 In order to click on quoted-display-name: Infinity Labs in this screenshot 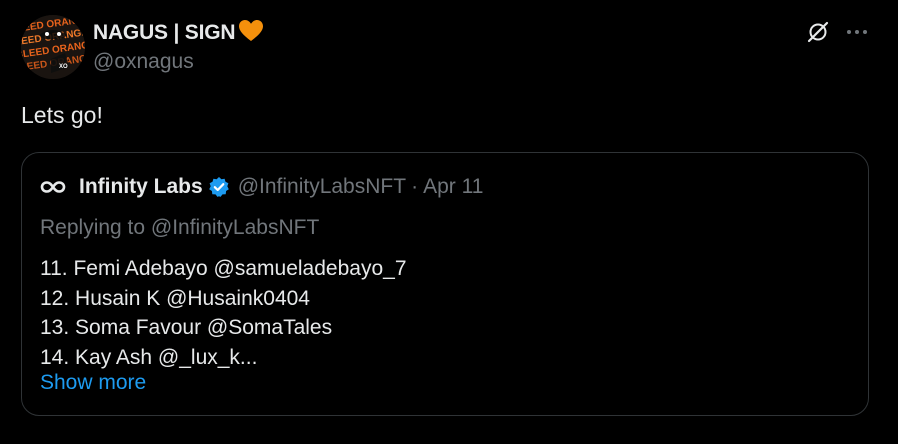, I will do `click(141, 187)`.